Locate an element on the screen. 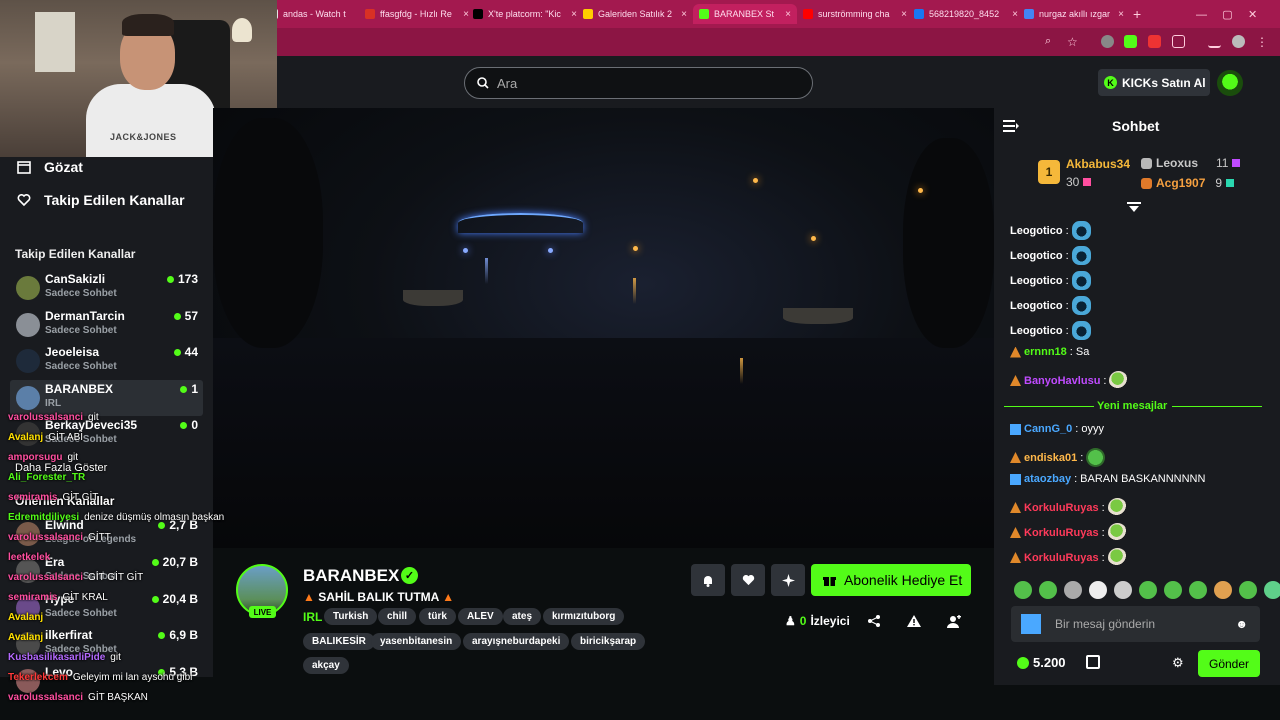 The width and height of the screenshot is (1280, 720). channel-item: BARANBEX IRL 1 is located at coordinates (106, 398).